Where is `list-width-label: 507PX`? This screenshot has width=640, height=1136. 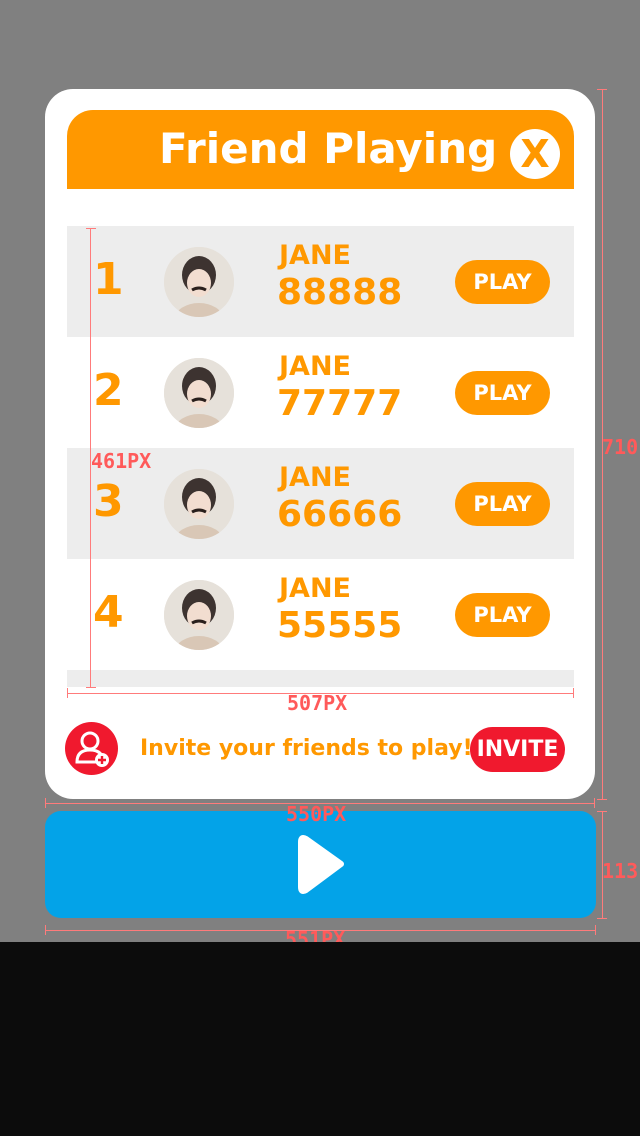
list-width-label: 507PX is located at coordinates (317, 703).